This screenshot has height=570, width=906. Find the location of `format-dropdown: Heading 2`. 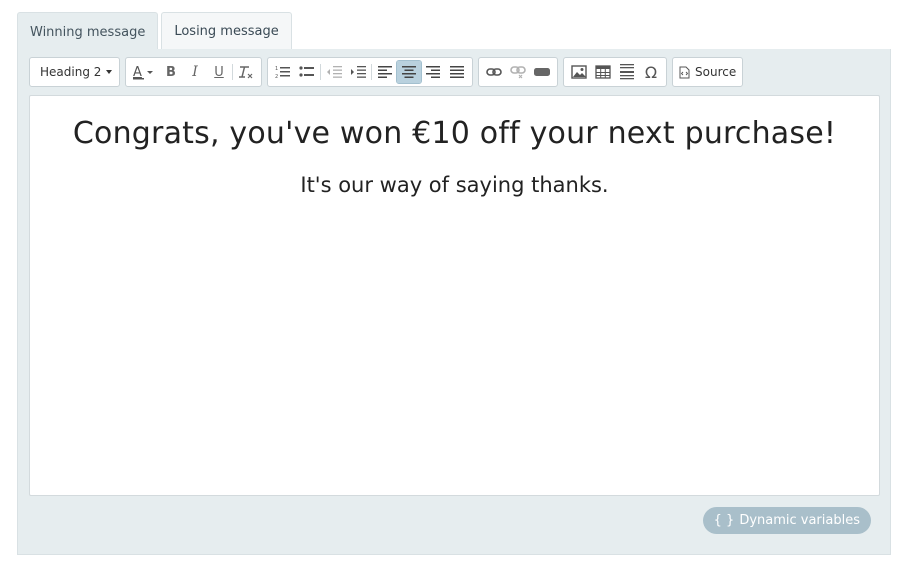

format-dropdown: Heading 2 is located at coordinates (74, 72).